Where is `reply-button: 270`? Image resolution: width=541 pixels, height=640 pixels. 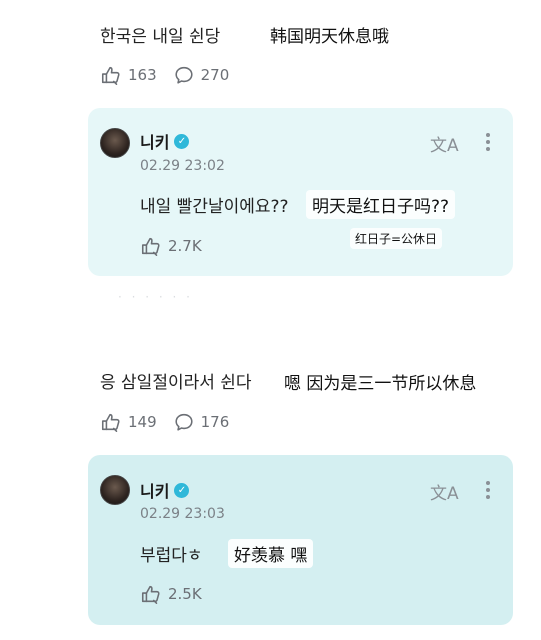
reply-button: 270 is located at coordinates (201, 75).